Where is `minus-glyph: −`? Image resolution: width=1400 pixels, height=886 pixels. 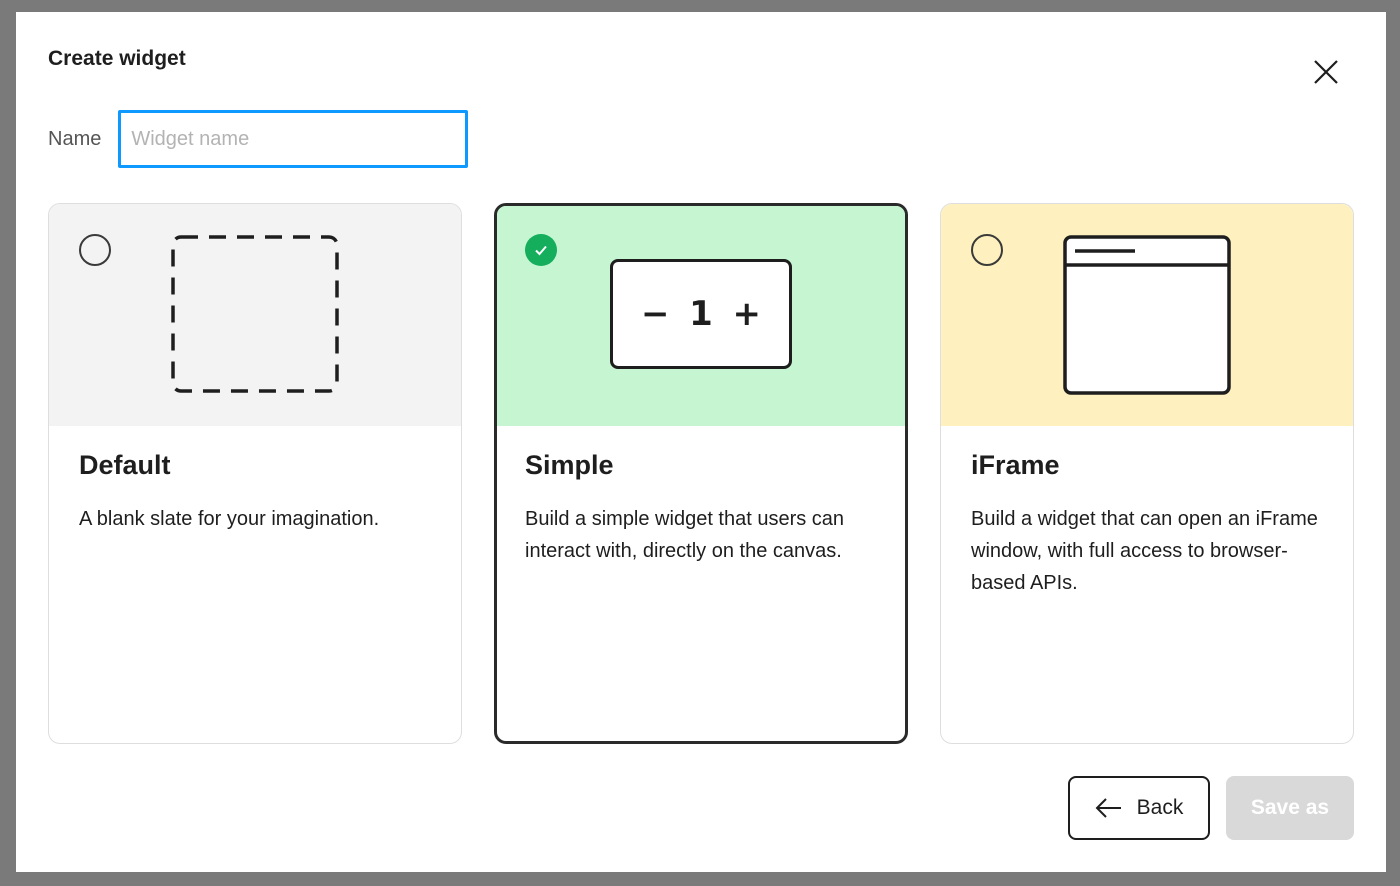
minus-glyph: − is located at coordinates (655, 314).